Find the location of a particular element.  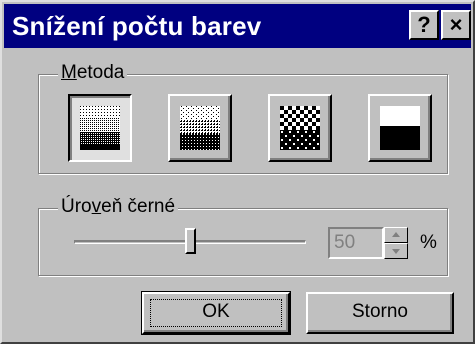

error-diffusion-icon is located at coordinates (200, 128).